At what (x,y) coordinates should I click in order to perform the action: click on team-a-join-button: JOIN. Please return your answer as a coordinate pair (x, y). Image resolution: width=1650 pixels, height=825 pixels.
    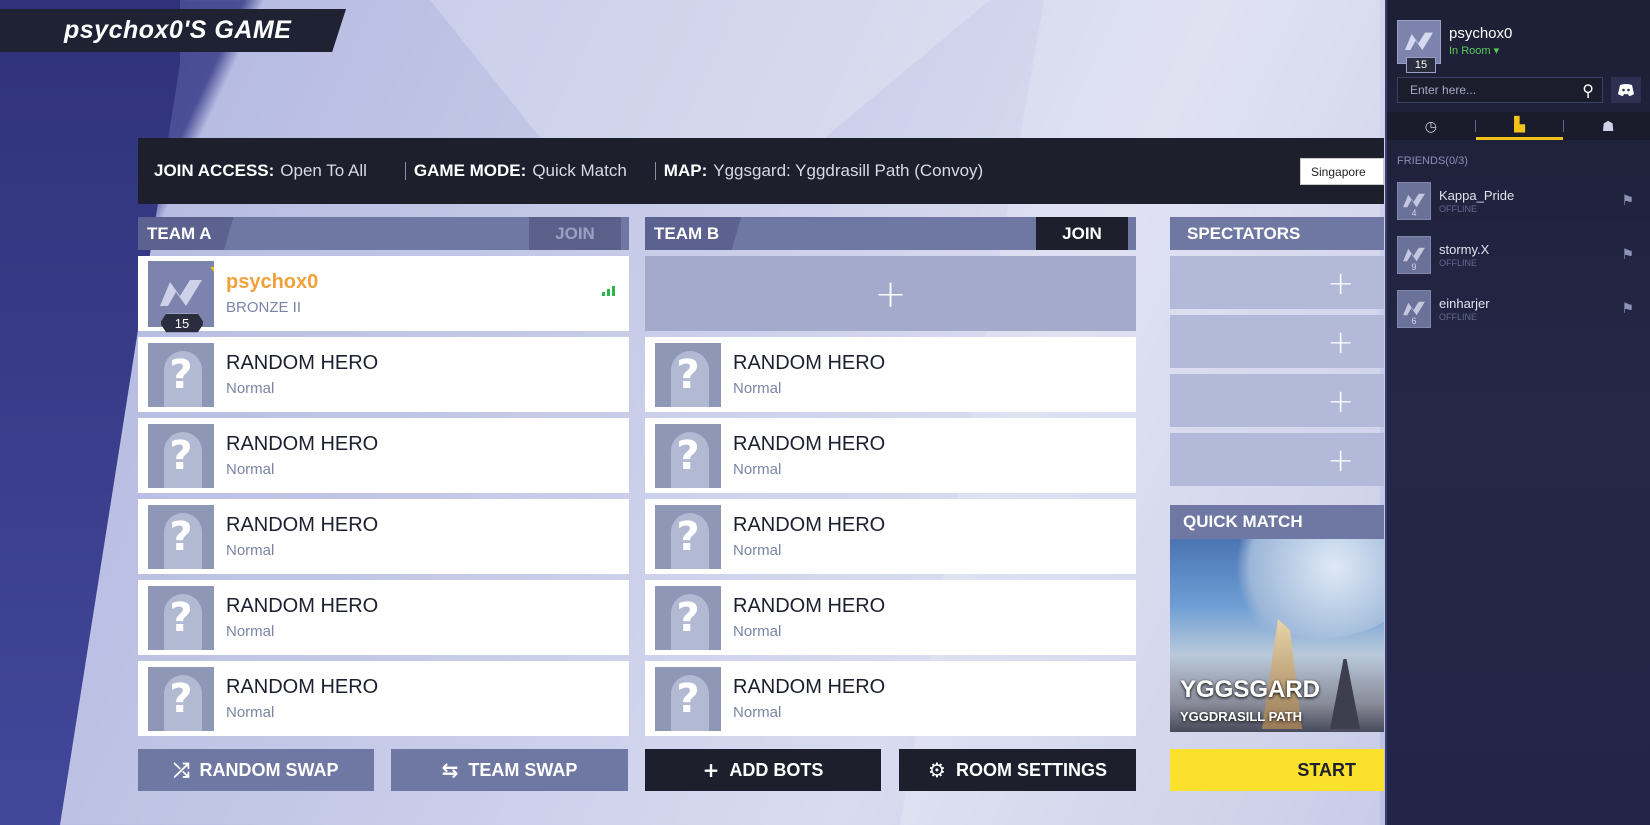
    Looking at the image, I should click on (575, 233).